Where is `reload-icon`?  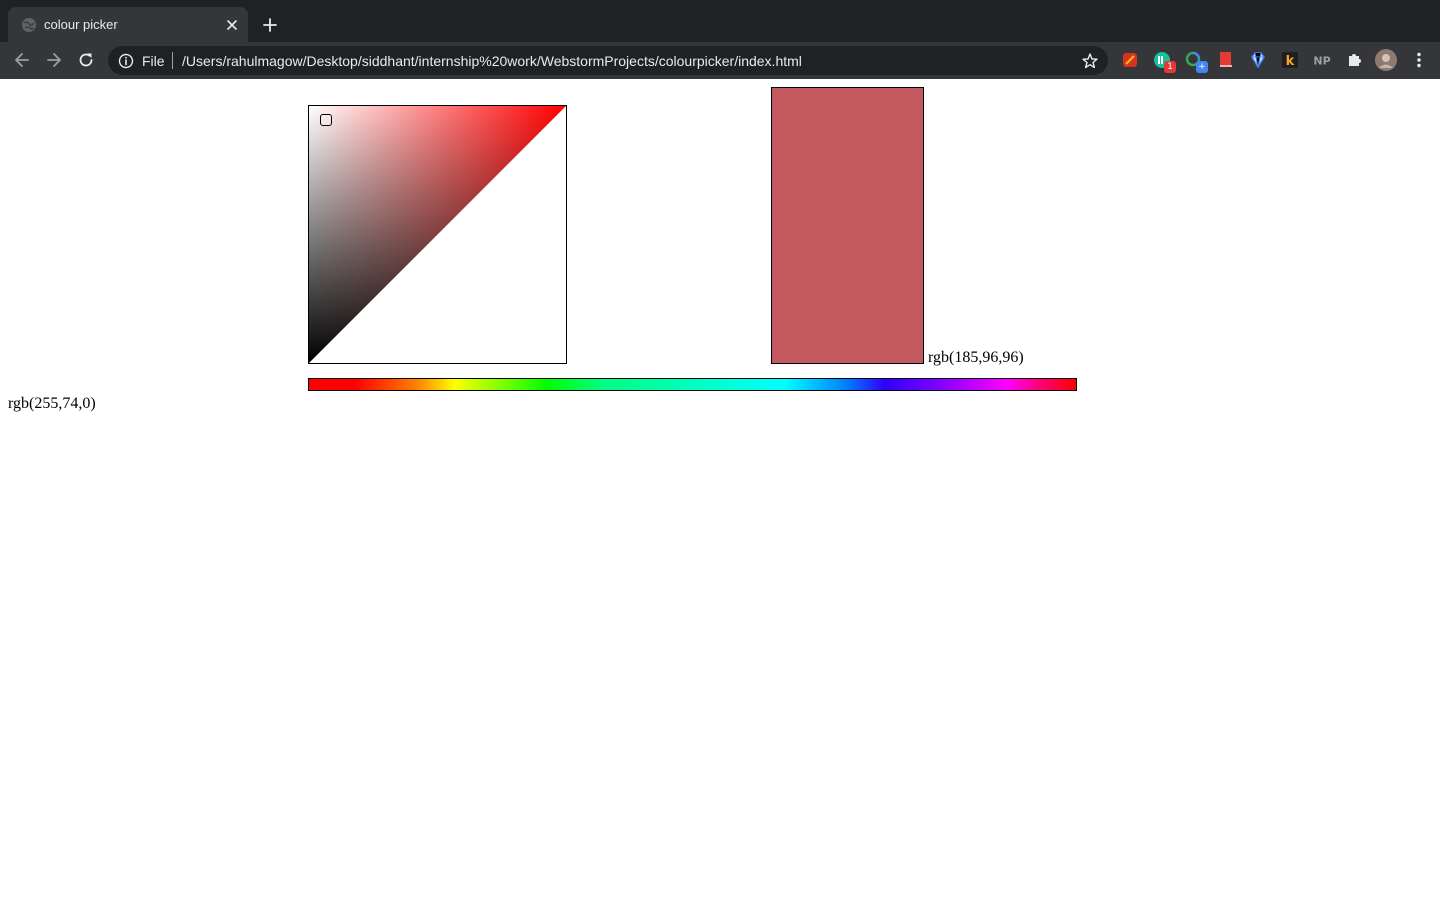
reload-icon is located at coordinates (86, 60).